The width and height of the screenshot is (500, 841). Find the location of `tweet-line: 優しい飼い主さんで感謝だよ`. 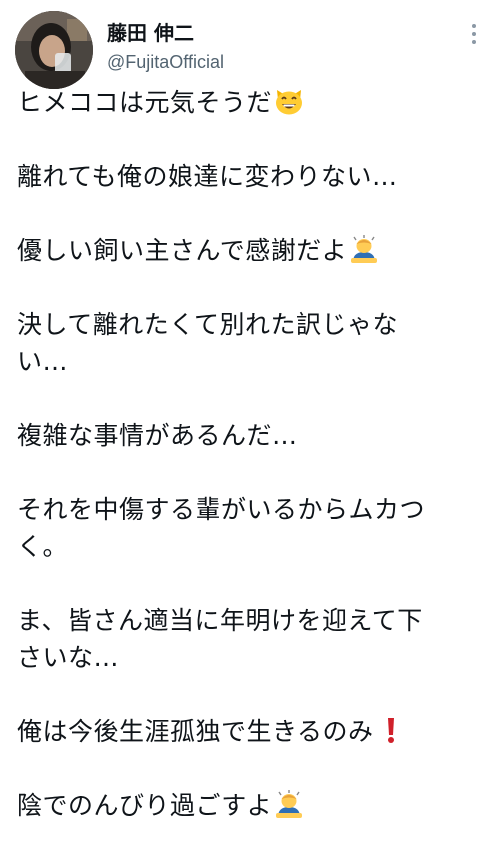

tweet-line: 優しい飼い主さんで感謝だよ is located at coordinates (252, 250).